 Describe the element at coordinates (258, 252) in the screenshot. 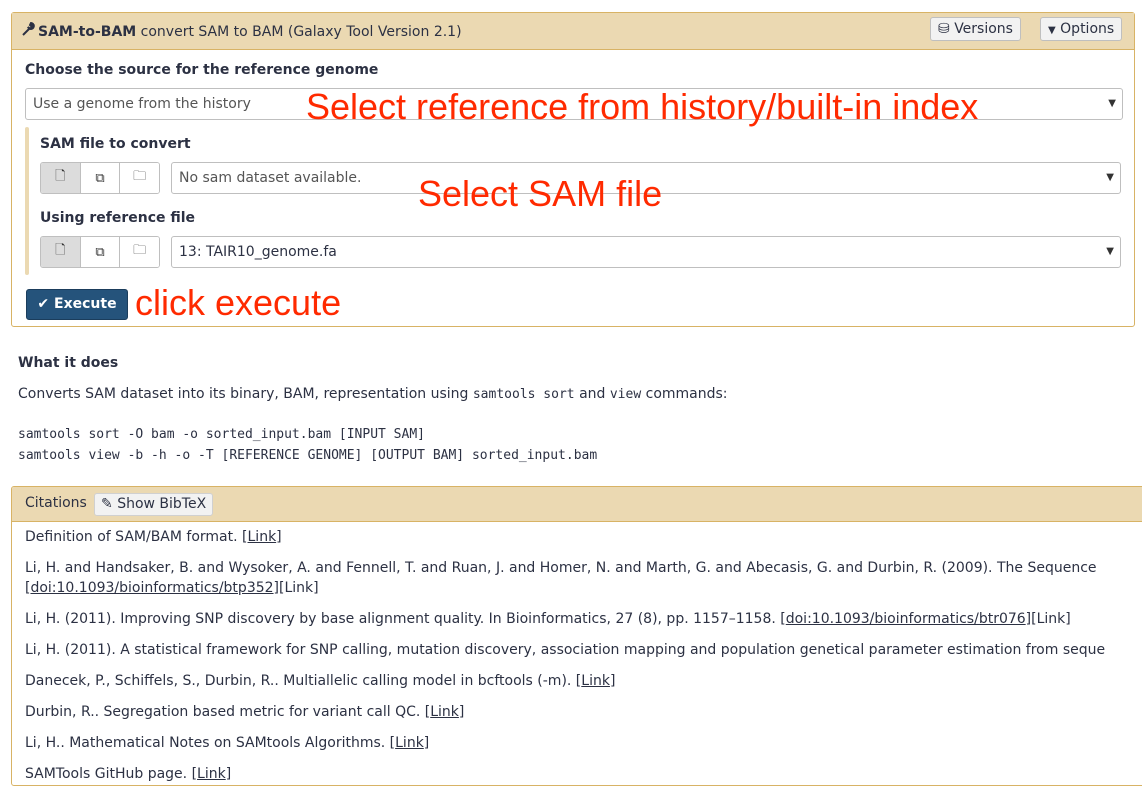

I see `reference-file-value: 13: TAIR10_genome.fa` at that location.